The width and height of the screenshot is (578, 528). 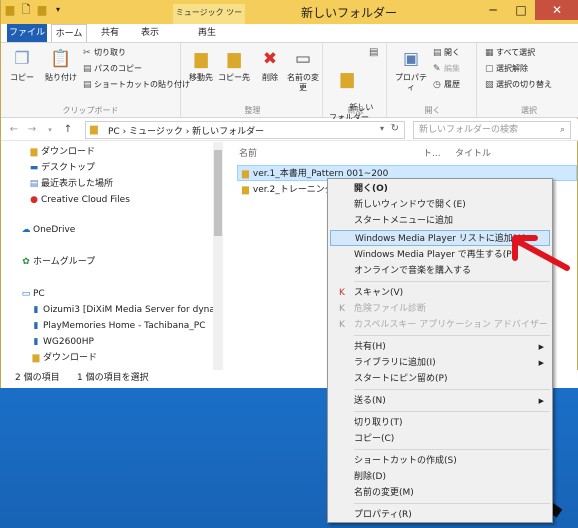 What do you see at coordinates (150, 33) in the screenshot?
I see `tab-view: 表示` at bounding box center [150, 33].